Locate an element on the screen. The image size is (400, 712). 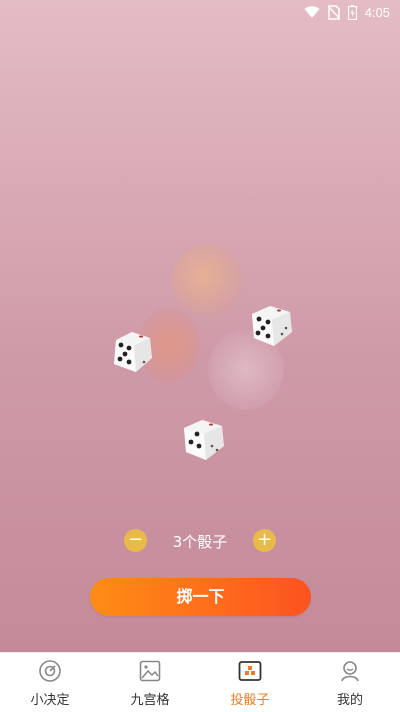
decrease-dice-button: − is located at coordinates (135, 540).